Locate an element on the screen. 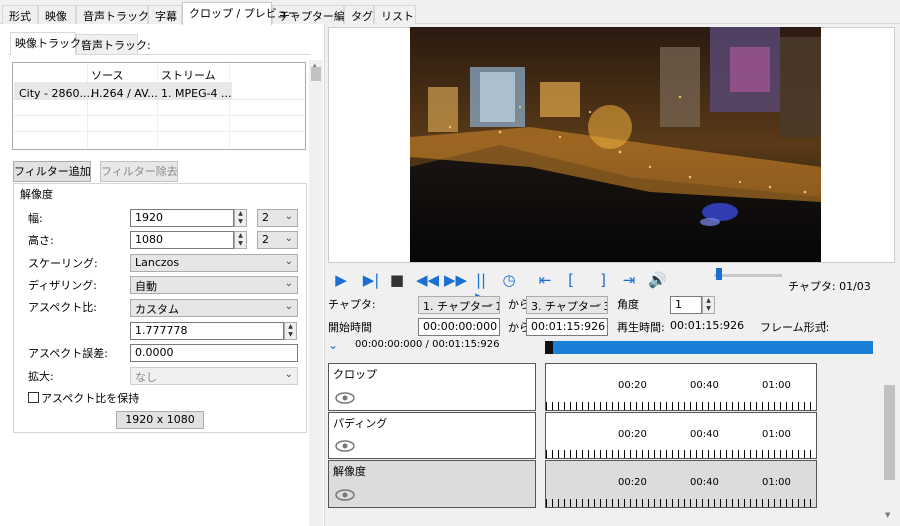 This screenshot has height=526, width=900. stop-icon: ■ is located at coordinates (397, 280).